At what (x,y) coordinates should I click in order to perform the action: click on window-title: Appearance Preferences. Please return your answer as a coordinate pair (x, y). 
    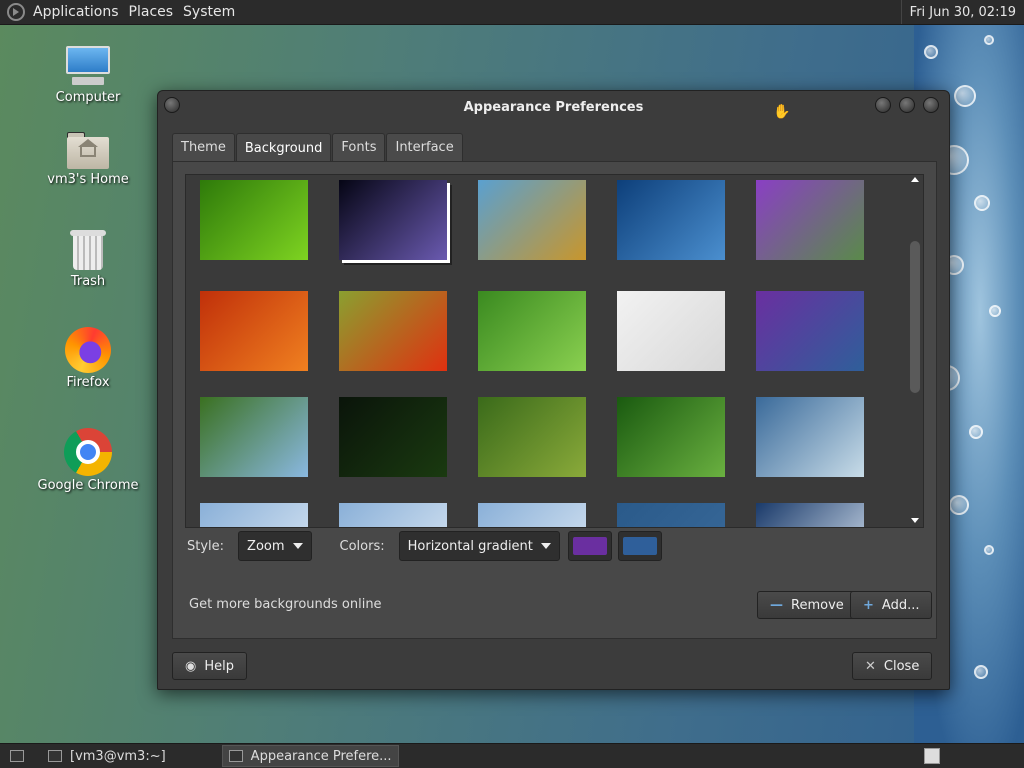
    Looking at the image, I should click on (553, 107).